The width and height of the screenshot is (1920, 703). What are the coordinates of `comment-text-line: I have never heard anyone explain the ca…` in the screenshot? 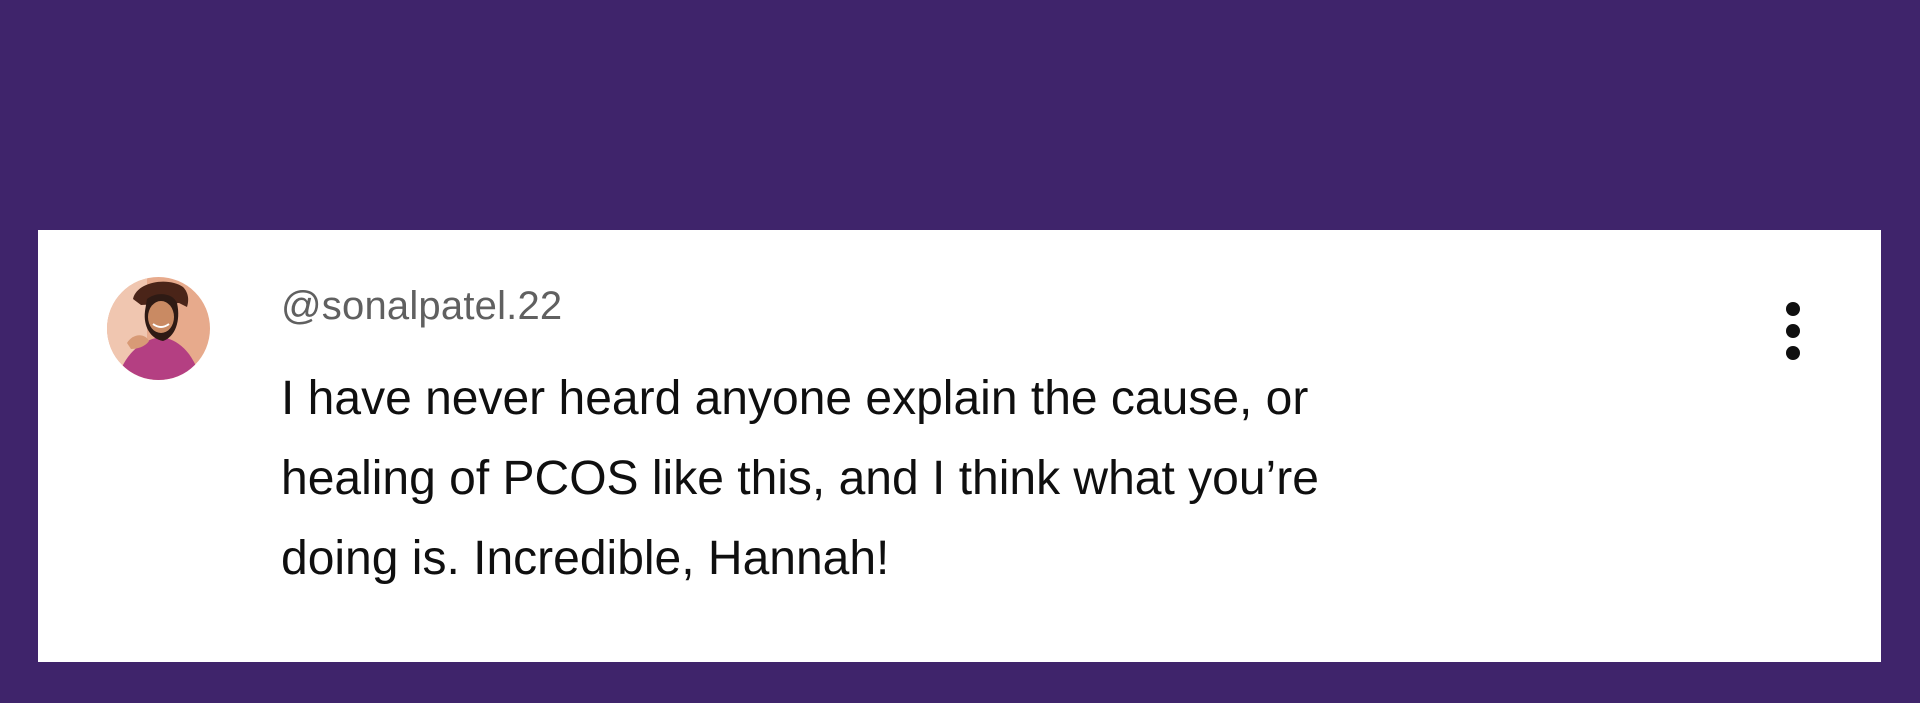 It's located at (795, 398).